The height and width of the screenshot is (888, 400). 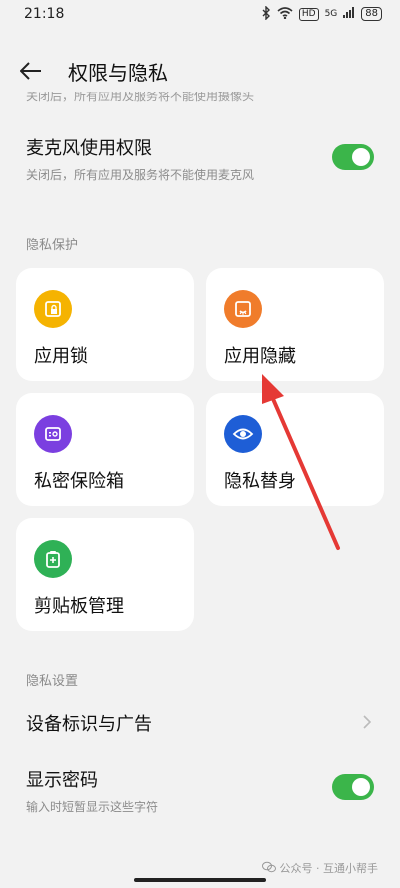 I want to click on signal-bars-icon, so click(x=349, y=14).